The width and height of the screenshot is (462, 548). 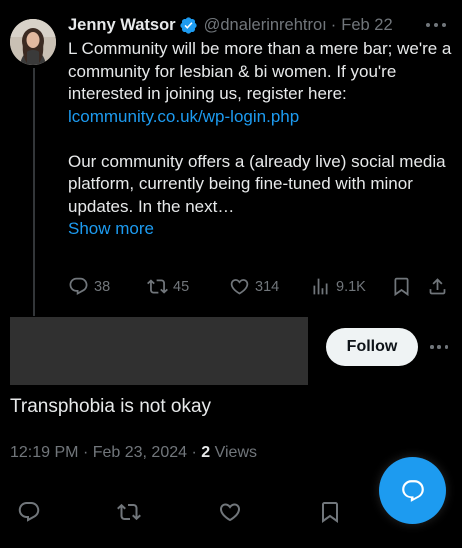 What do you see at coordinates (366, 25) in the screenshot?
I see `post-date: Feb 22` at bounding box center [366, 25].